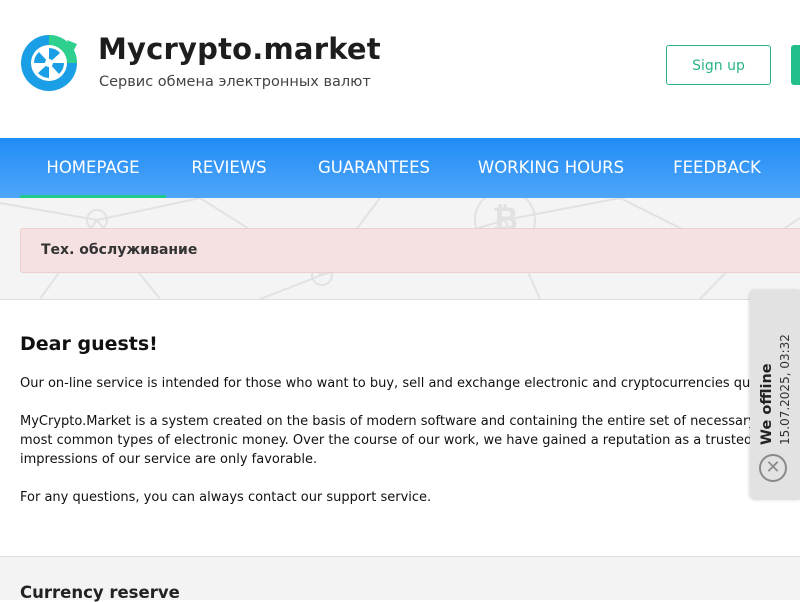 This screenshot has height=602, width=800. What do you see at coordinates (239, 49) in the screenshot?
I see `brand-title: Mycrypto.market` at bounding box center [239, 49].